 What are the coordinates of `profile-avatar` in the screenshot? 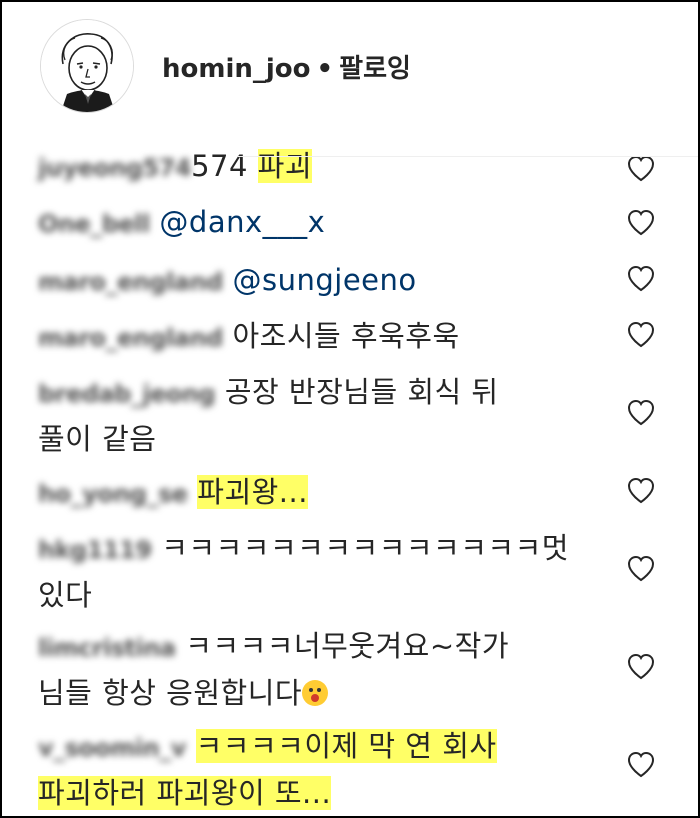 It's located at (87, 66).